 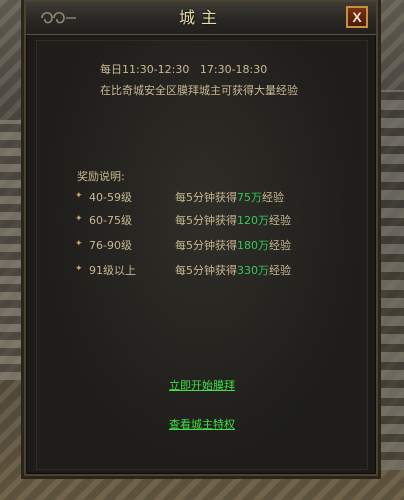 I want to click on dialog-titlebar: 城主 X, so click(x=201, y=18).